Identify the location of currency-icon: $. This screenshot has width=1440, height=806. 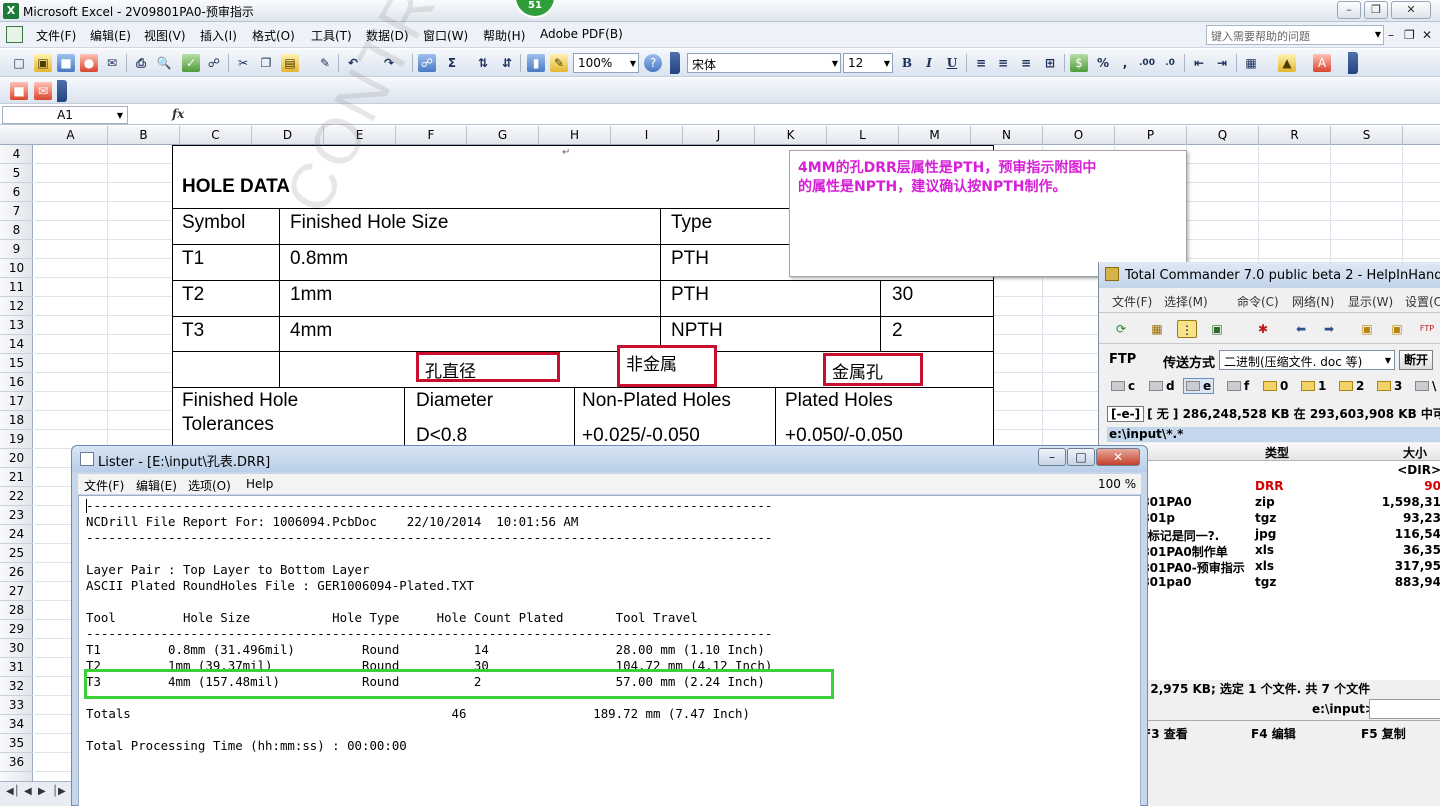
(1079, 63).